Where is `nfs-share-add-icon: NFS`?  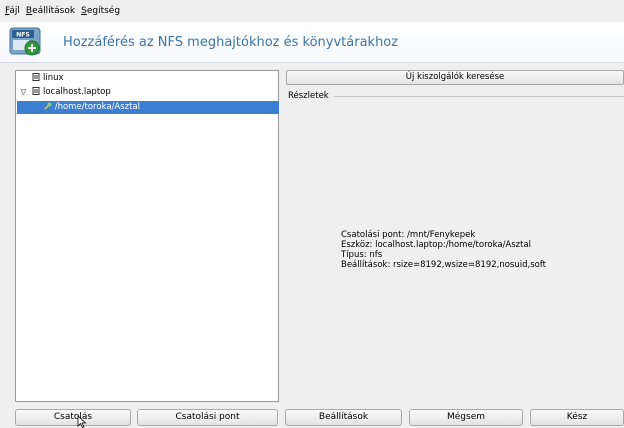
nfs-share-add-icon: NFS is located at coordinates (25, 41).